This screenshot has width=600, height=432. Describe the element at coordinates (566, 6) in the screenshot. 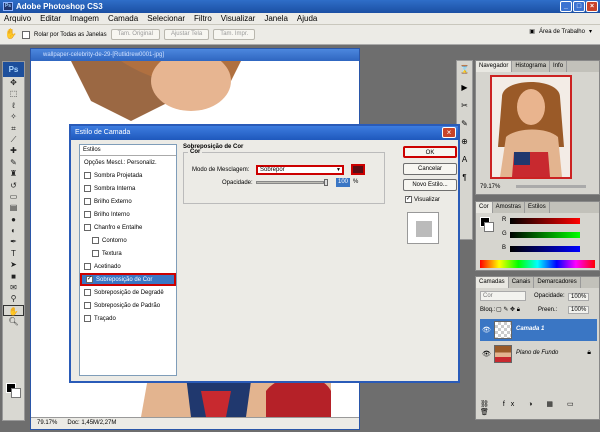

I see `minimize-icon: _` at that location.